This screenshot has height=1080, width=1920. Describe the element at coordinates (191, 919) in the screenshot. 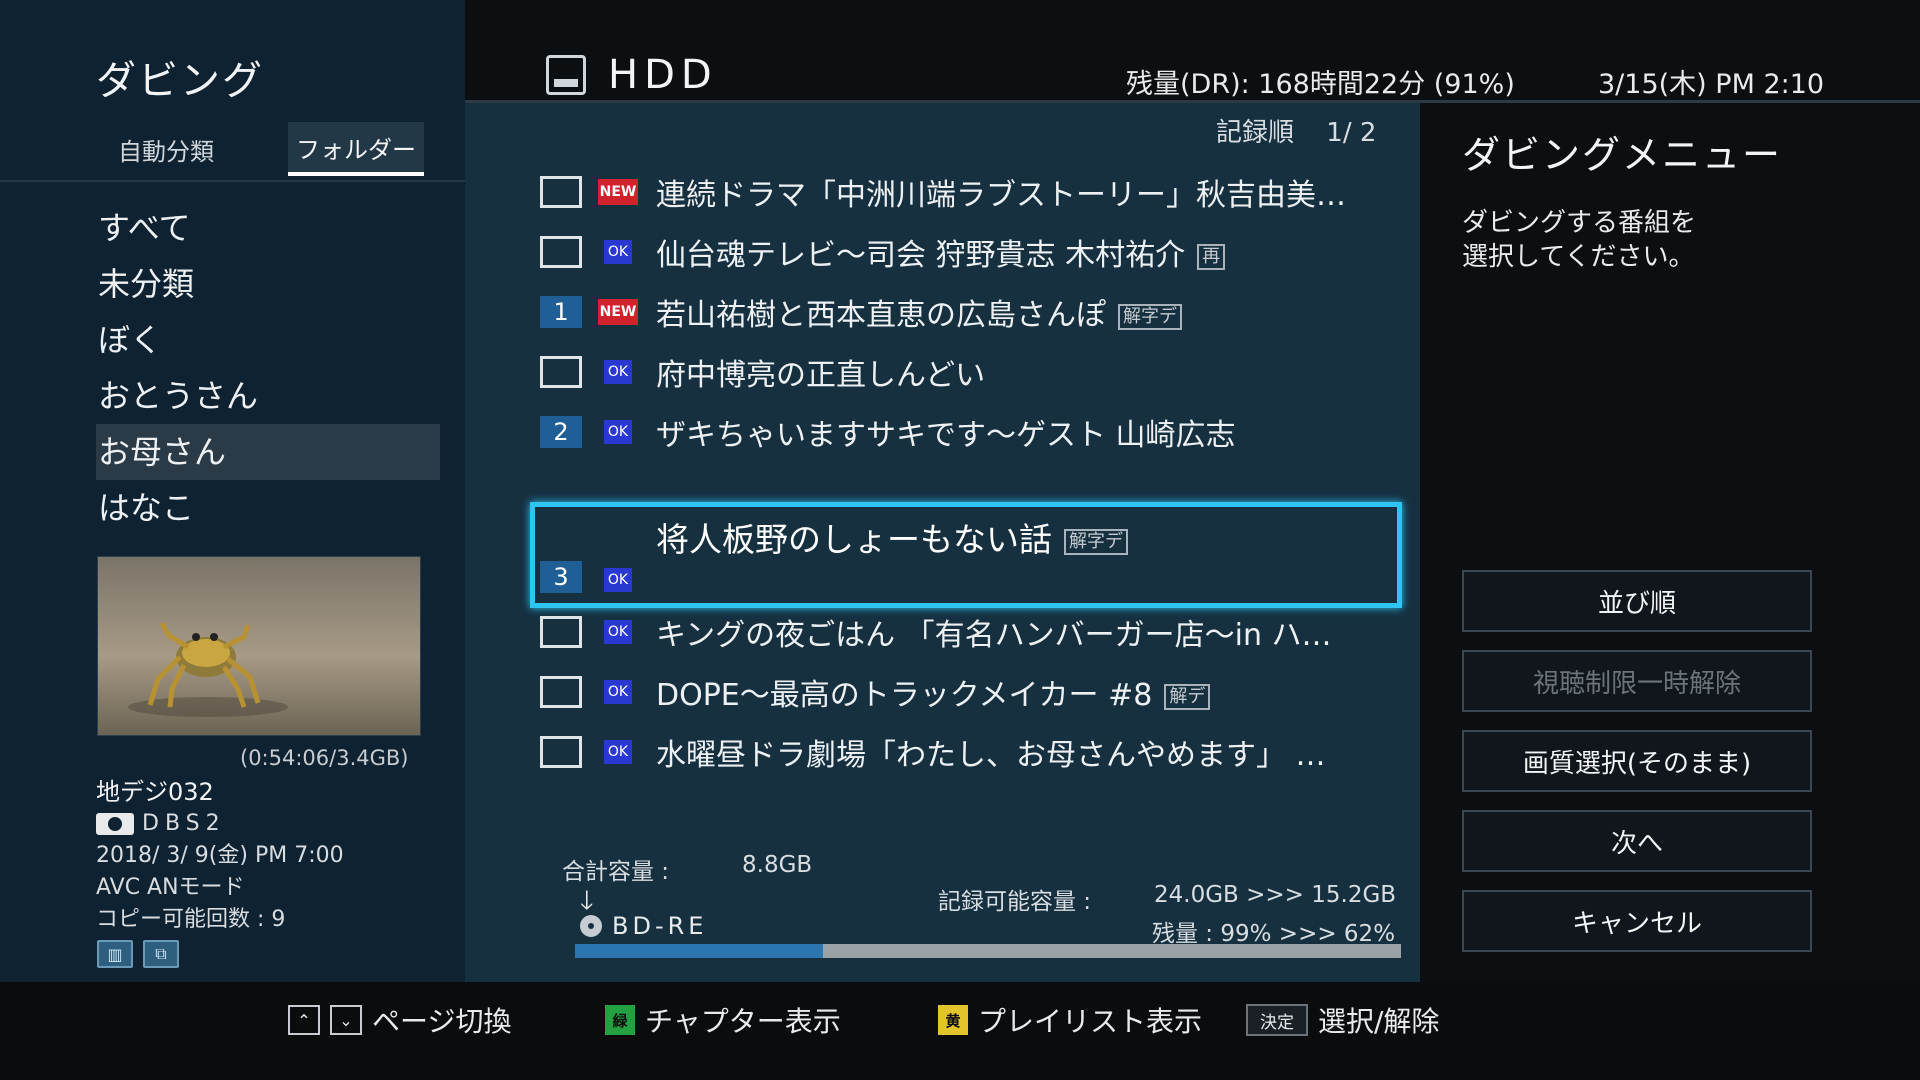

I see `copy-count: コピー可能回数 : 9` at that location.